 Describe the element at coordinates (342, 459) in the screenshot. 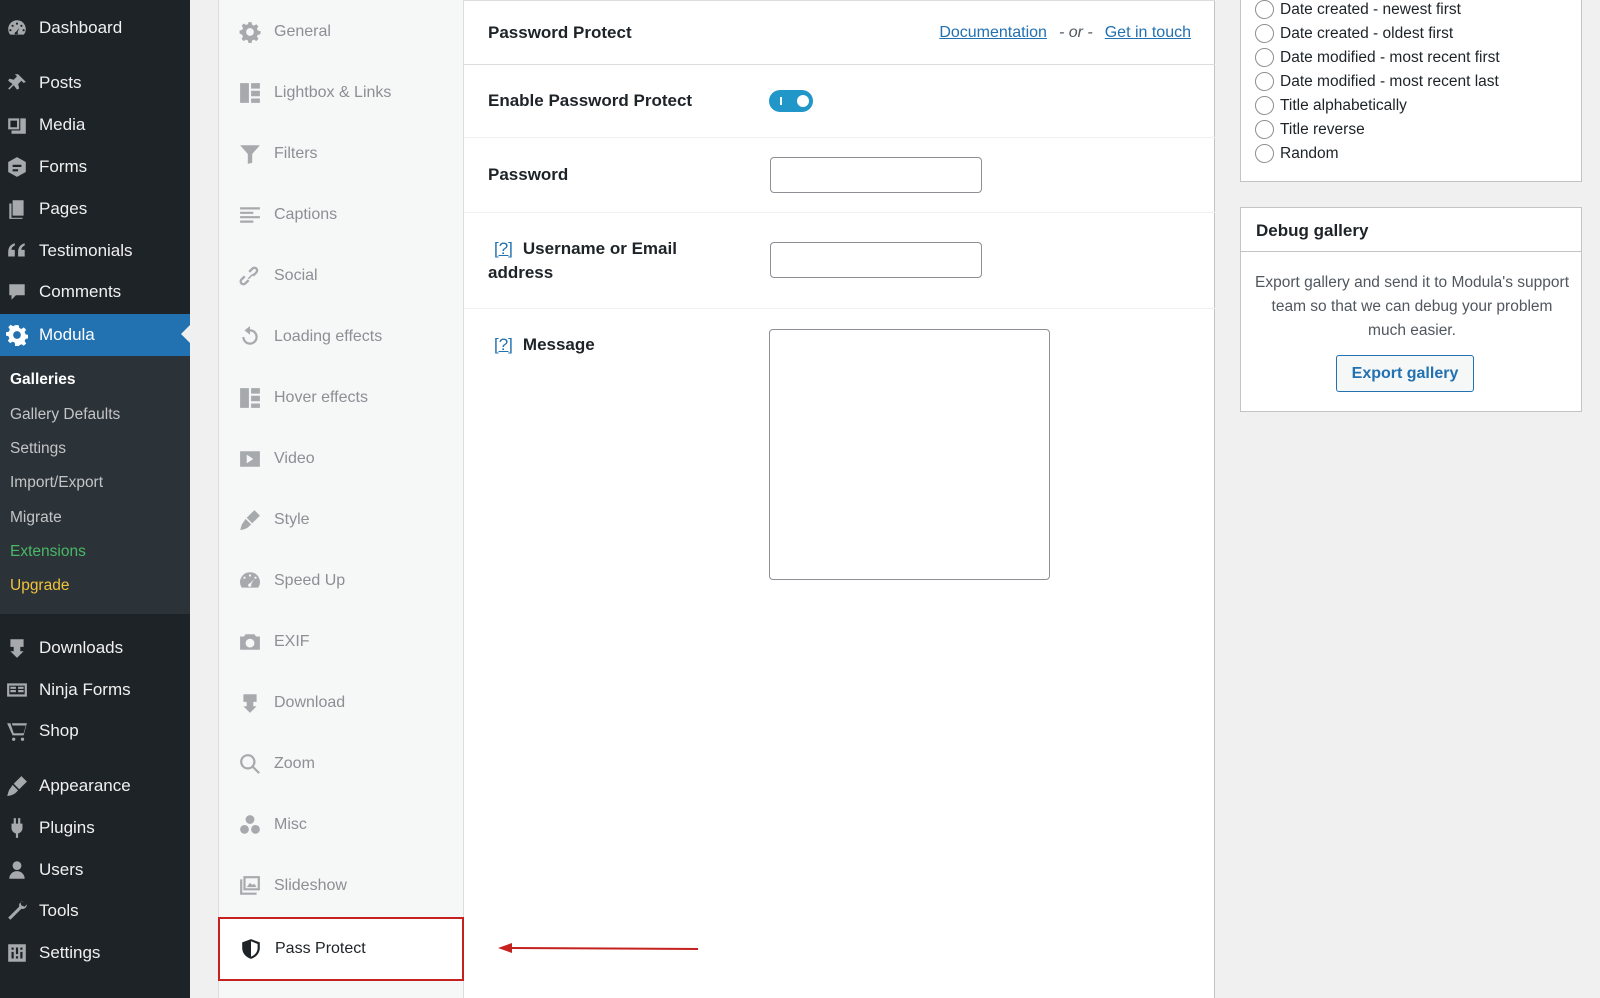

I see `tab-video: Video` at that location.